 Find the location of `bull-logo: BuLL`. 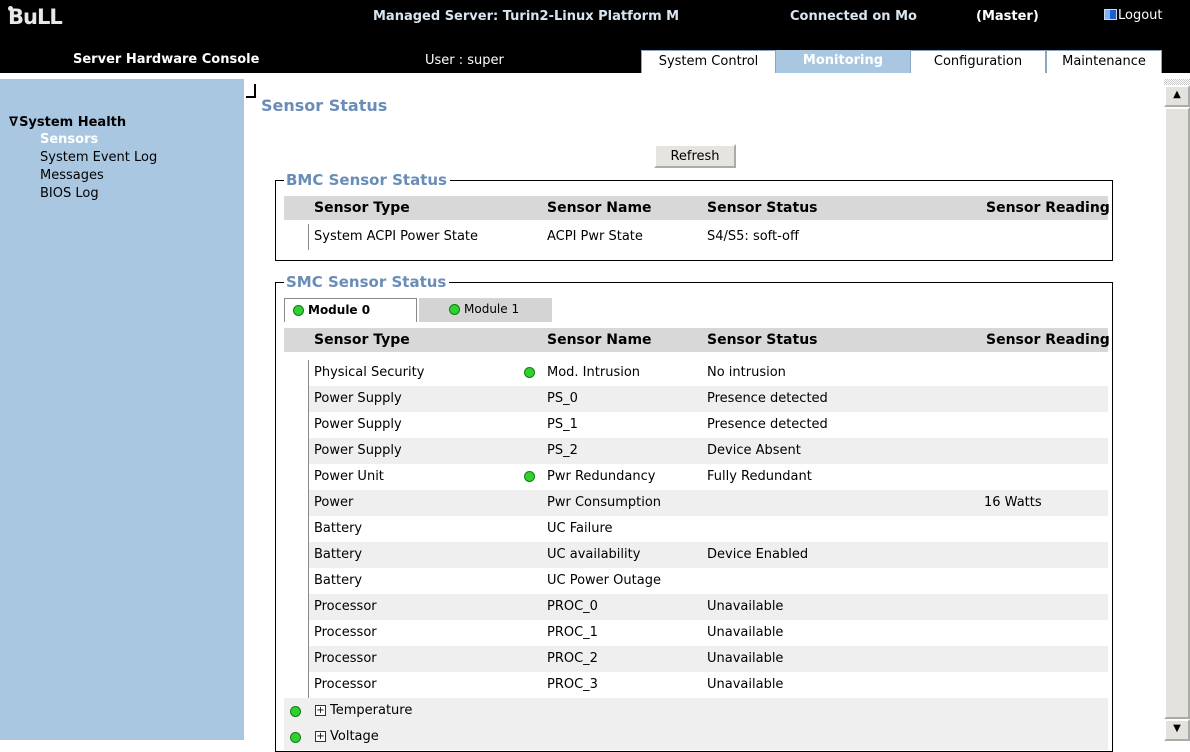

bull-logo: BuLL is located at coordinates (35, 17).